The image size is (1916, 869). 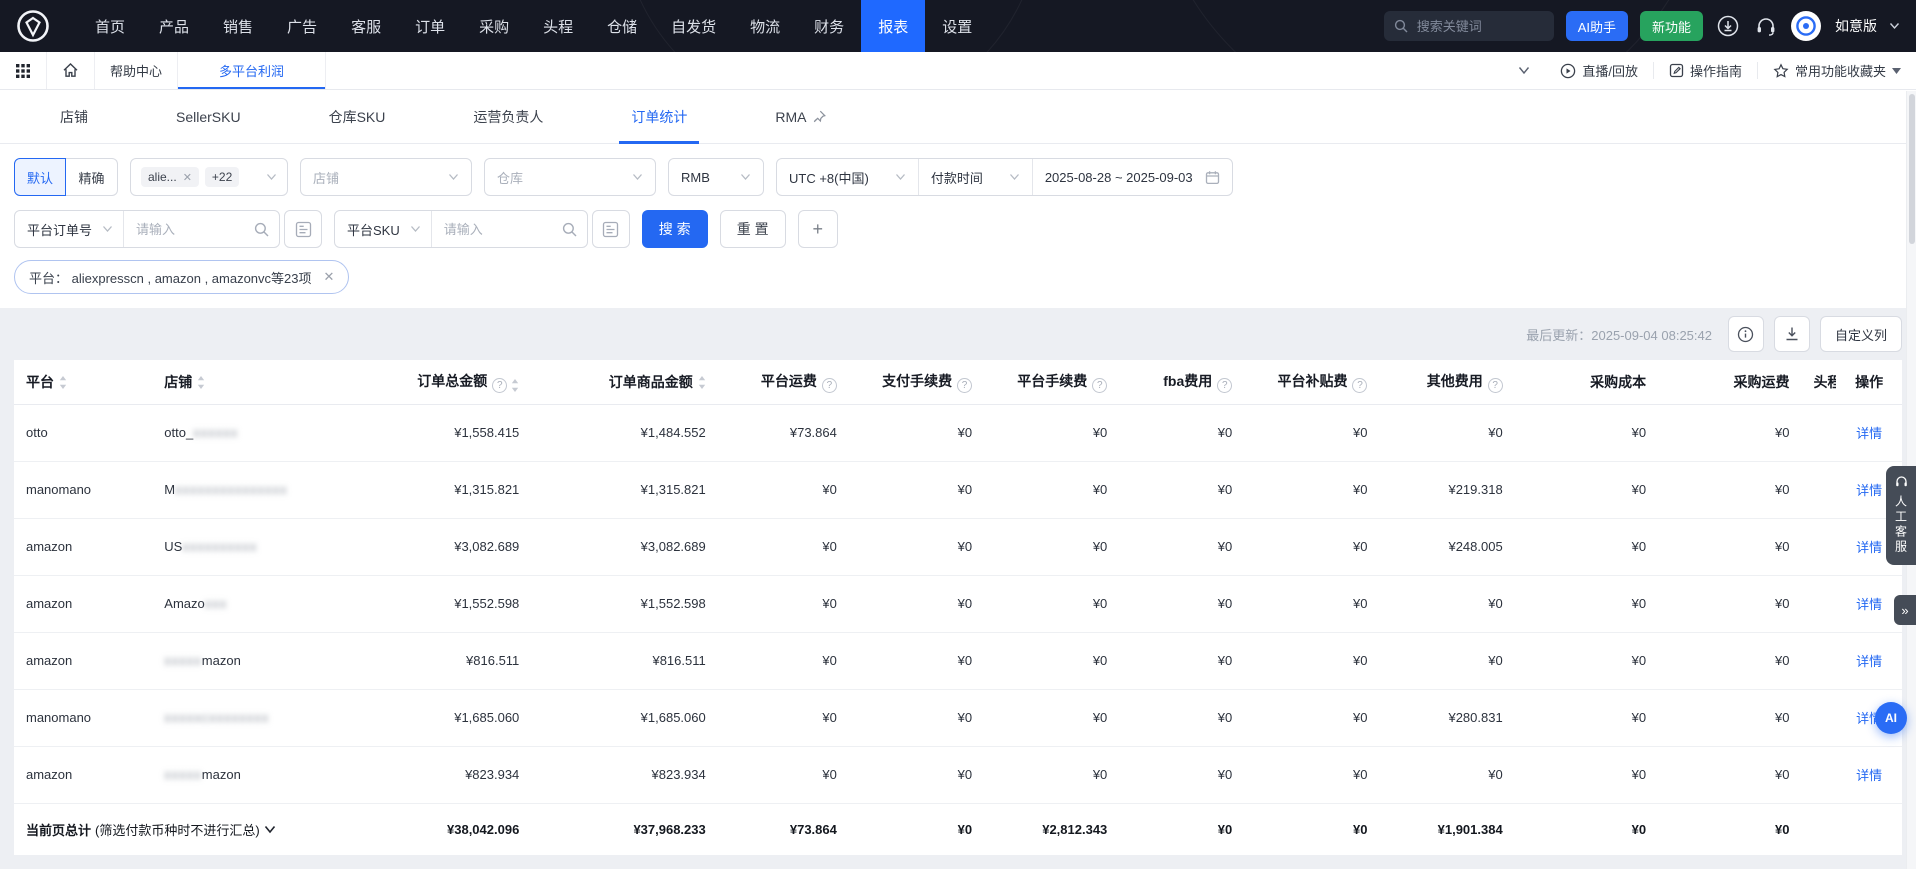 What do you see at coordinates (1860, 334) in the screenshot?
I see `customize-columns-button: 自定义列` at bounding box center [1860, 334].